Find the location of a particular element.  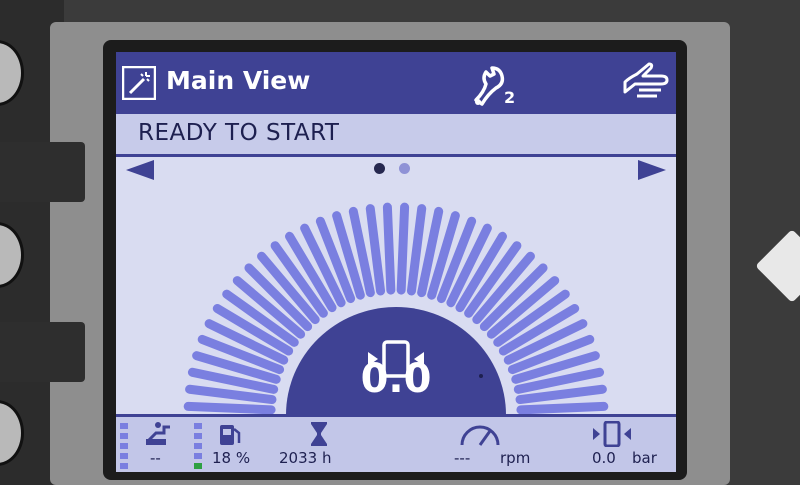

fuel-level-bar is located at coordinates (198, 446).